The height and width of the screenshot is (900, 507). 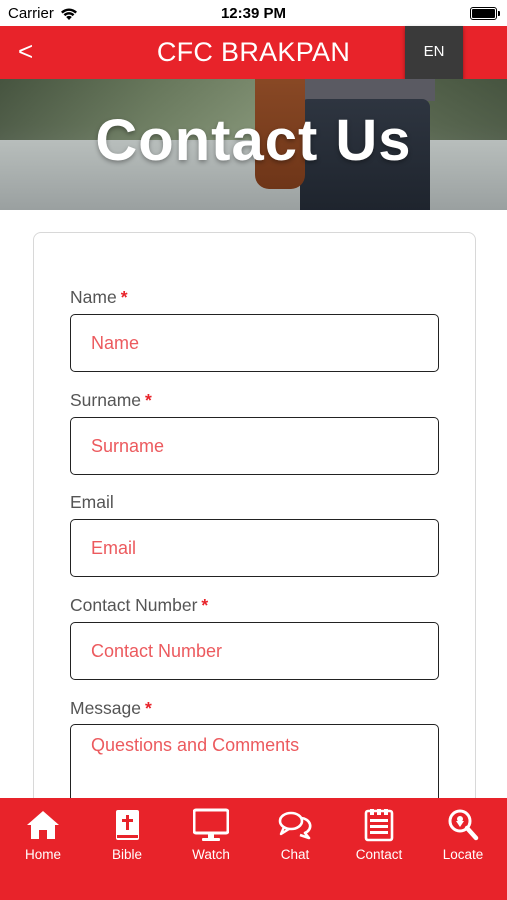 I want to click on hero-banner: Contact Us, so click(x=253, y=144).